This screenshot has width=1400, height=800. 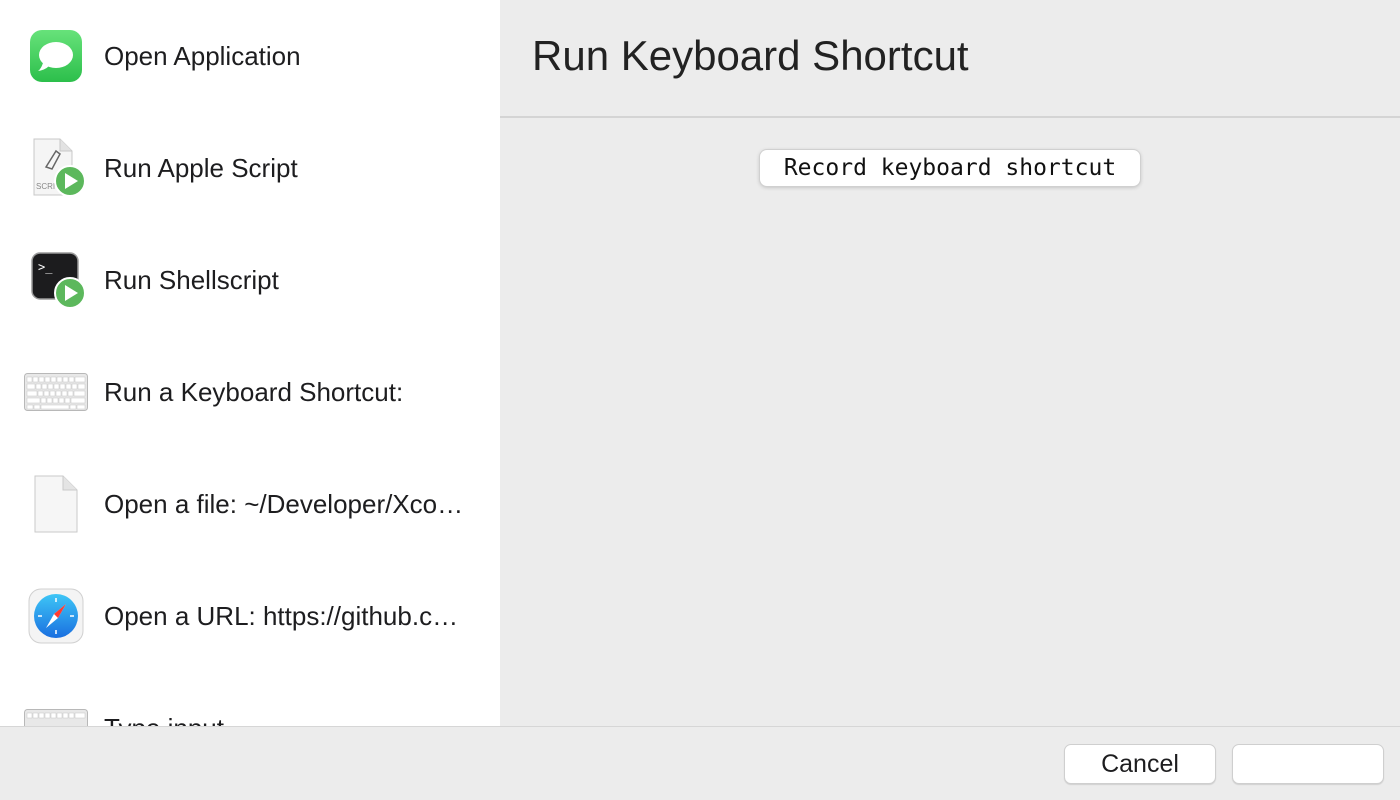 I want to click on action-item-run-keyboard-shortcut: Run a Keyboard Shortcut:, so click(x=250, y=392).